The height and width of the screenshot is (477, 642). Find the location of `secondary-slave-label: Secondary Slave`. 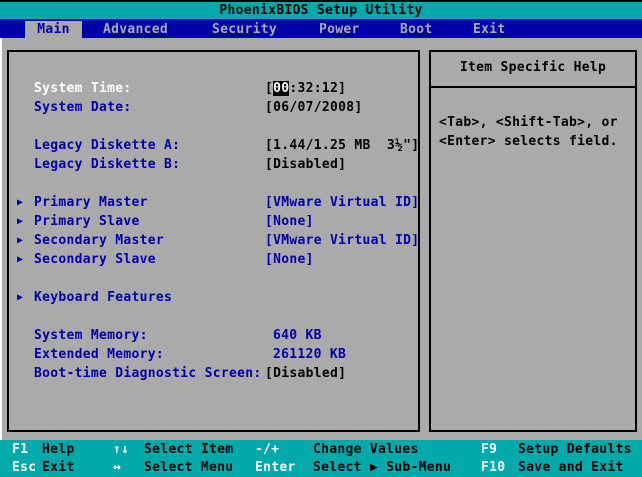

secondary-slave-label: Secondary Slave is located at coordinates (95, 259).